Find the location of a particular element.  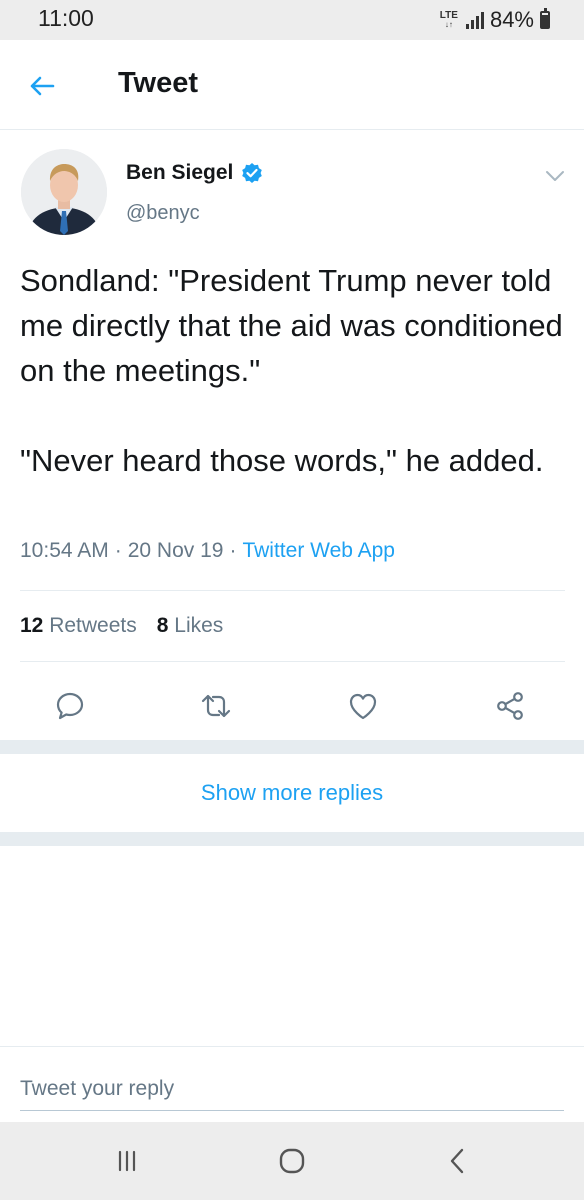

status-indicators: LTE ↓↑ 84% is located at coordinates (495, 20).